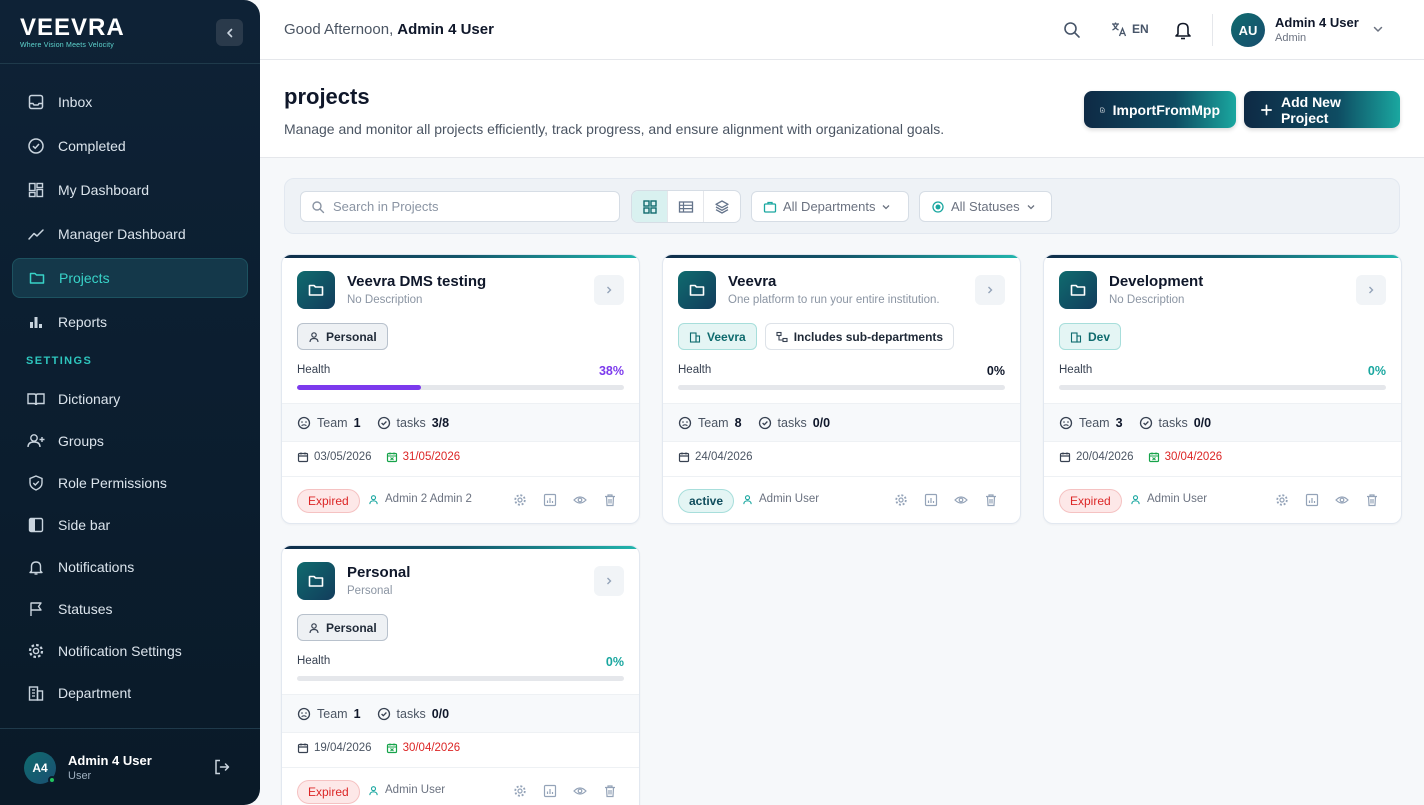  I want to click on start-date: 20/04/2026, so click(1096, 457).